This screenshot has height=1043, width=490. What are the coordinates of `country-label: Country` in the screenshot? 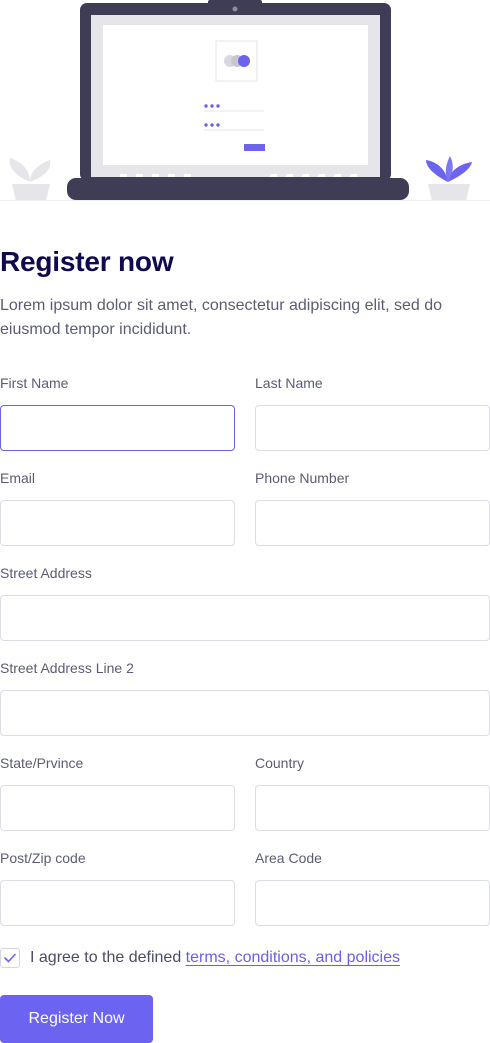 It's located at (280, 763).